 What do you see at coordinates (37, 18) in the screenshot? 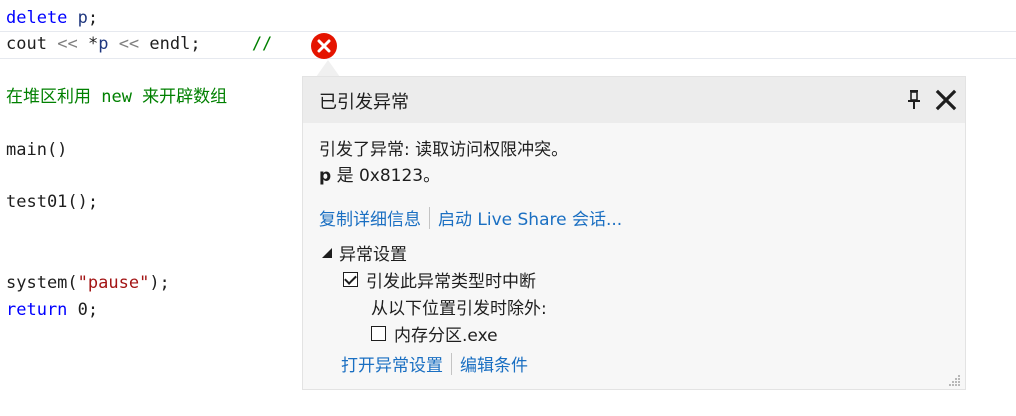
I see `keyword-delete: delete` at bounding box center [37, 18].